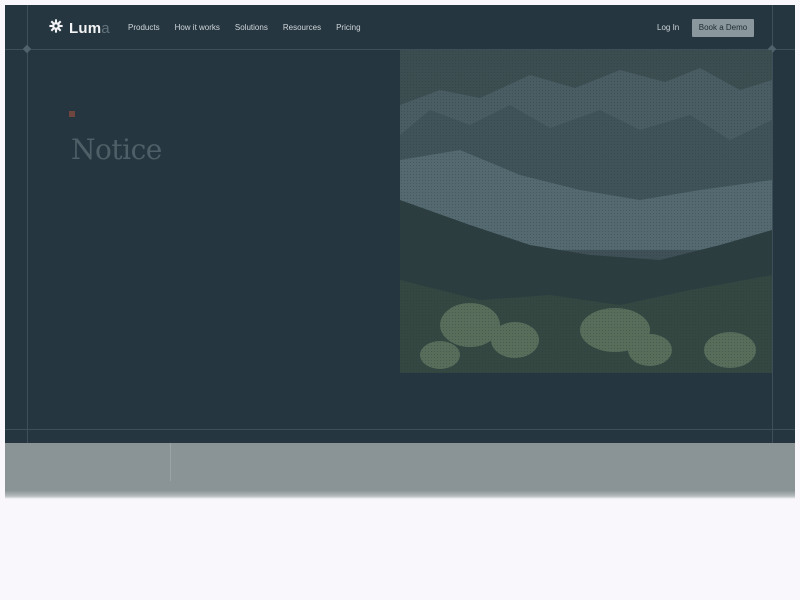  What do you see at coordinates (116, 149) in the screenshot?
I see `hero-heading: Notice` at bounding box center [116, 149].